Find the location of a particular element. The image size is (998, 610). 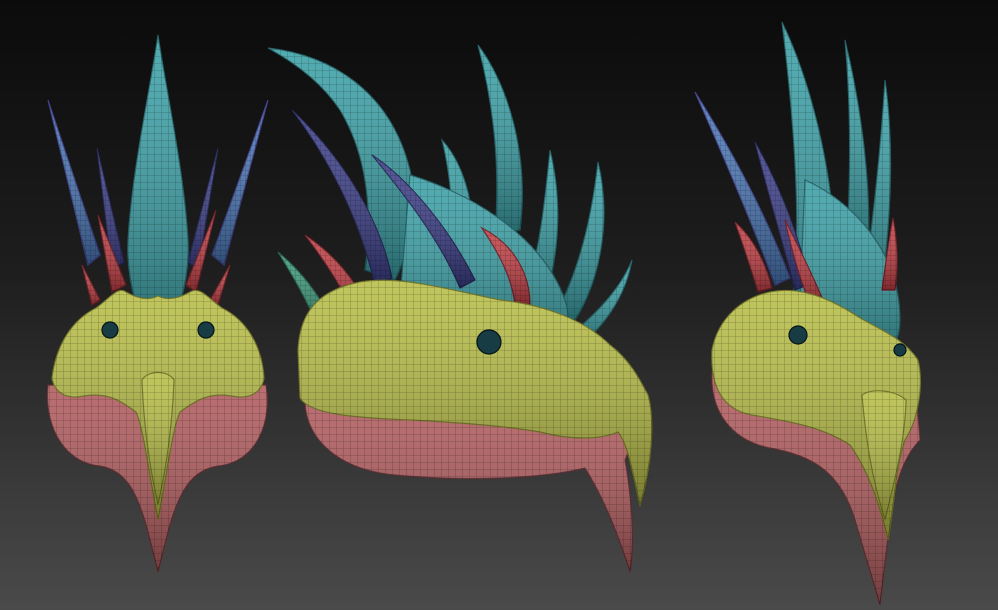

eye-right-front is located at coordinates (206, 330).